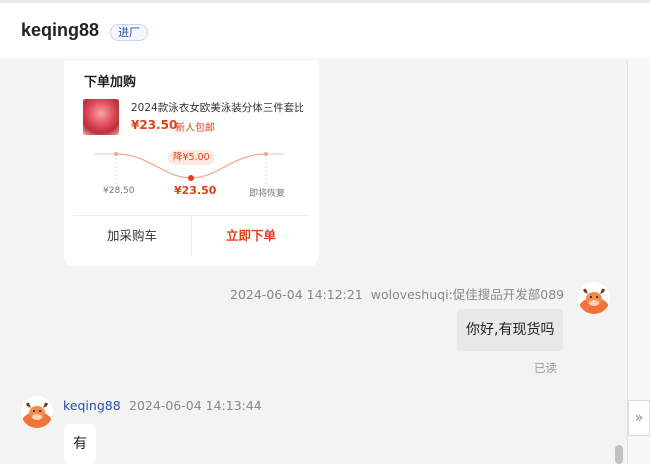 The height and width of the screenshot is (464, 650). I want to click on chat-header: keqing88 进厂, so click(325, 30).